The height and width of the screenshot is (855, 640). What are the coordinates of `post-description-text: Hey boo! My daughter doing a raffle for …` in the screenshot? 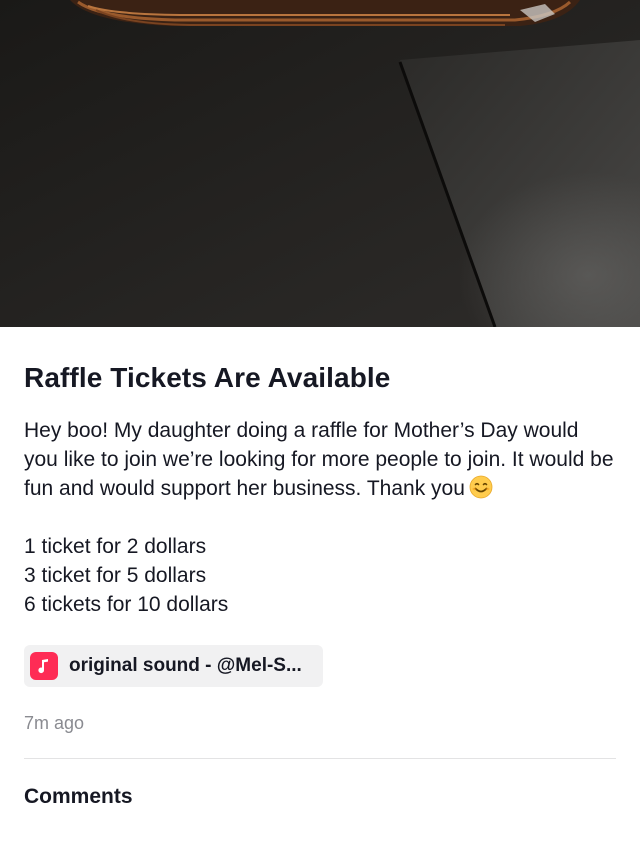 It's located at (320, 459).